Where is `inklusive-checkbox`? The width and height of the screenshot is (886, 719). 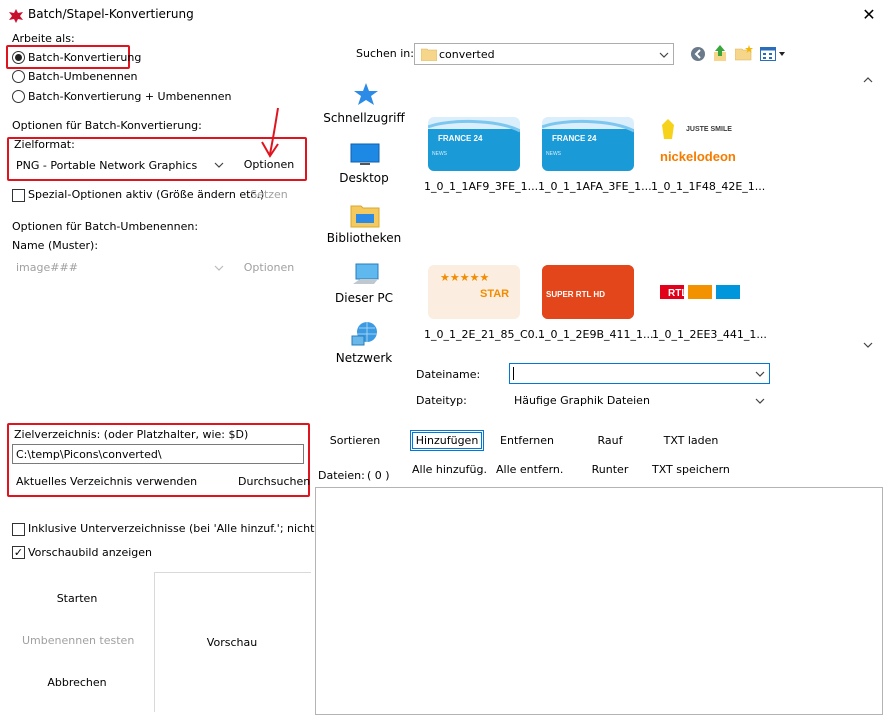
inklusive-checkbox is located at coordinates (18, 529).